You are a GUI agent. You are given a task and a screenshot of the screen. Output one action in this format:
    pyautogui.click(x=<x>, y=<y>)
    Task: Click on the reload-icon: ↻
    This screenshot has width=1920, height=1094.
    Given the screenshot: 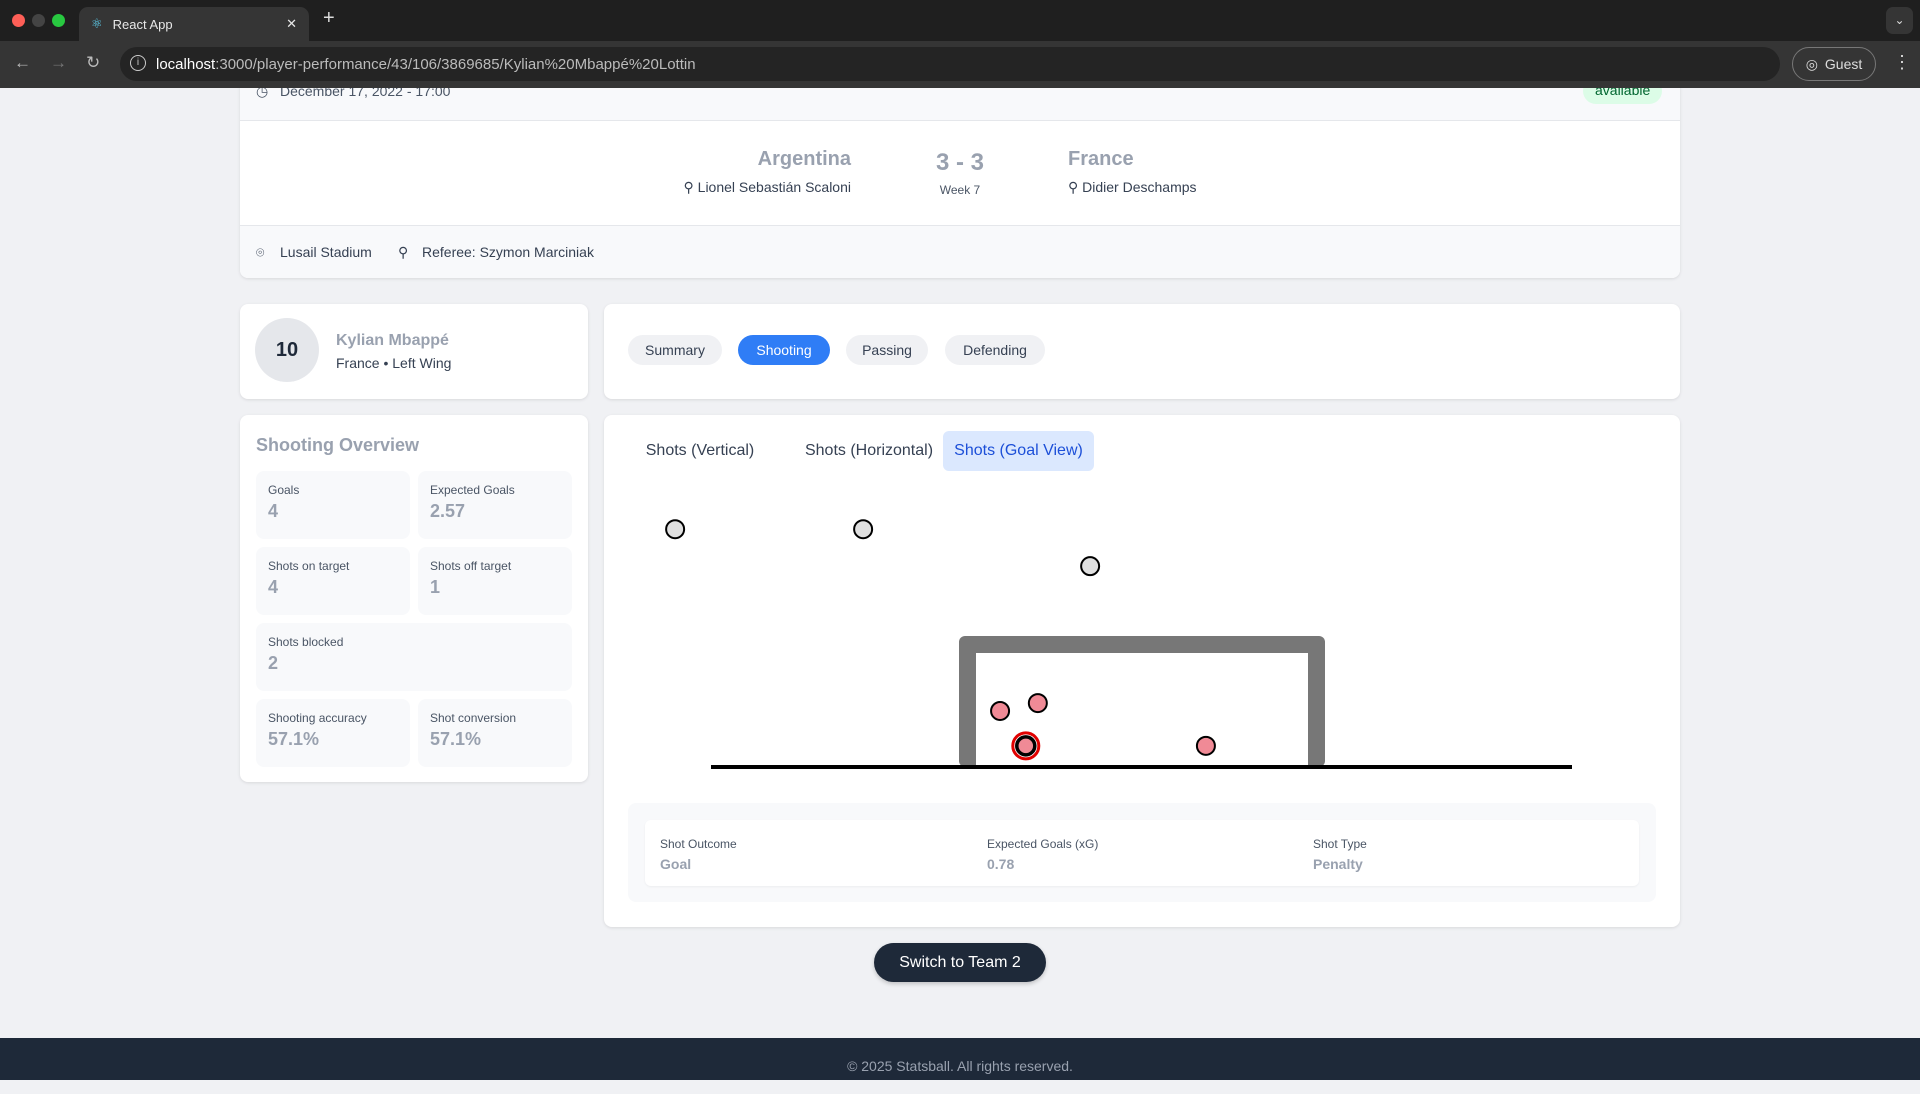 What is the action you would take?
    pyautogui.click(x=93, y=63)
    